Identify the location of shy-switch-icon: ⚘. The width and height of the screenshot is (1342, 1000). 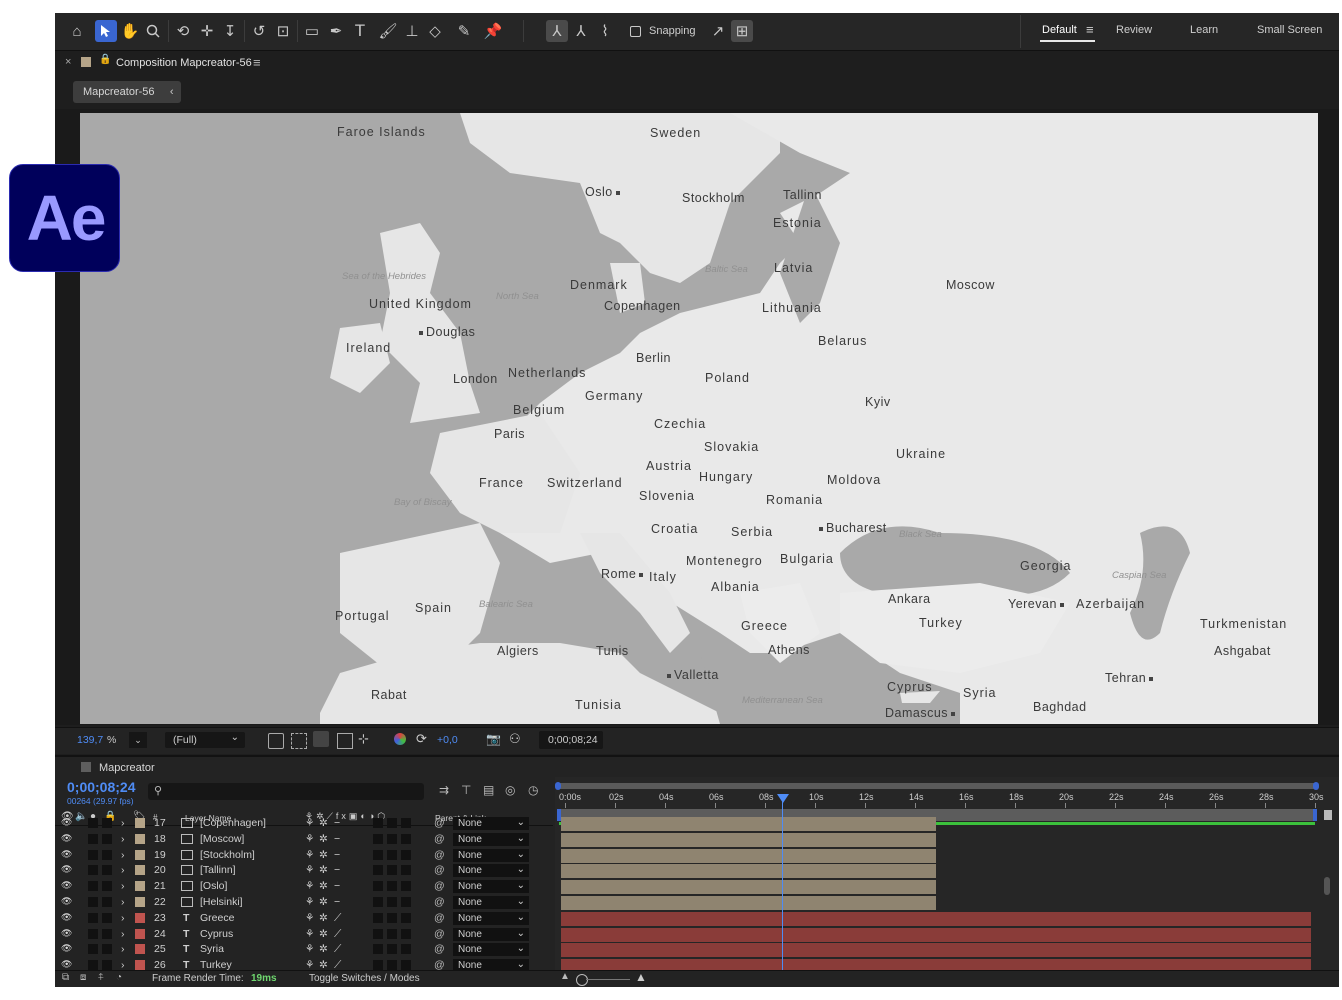
(309, 902).